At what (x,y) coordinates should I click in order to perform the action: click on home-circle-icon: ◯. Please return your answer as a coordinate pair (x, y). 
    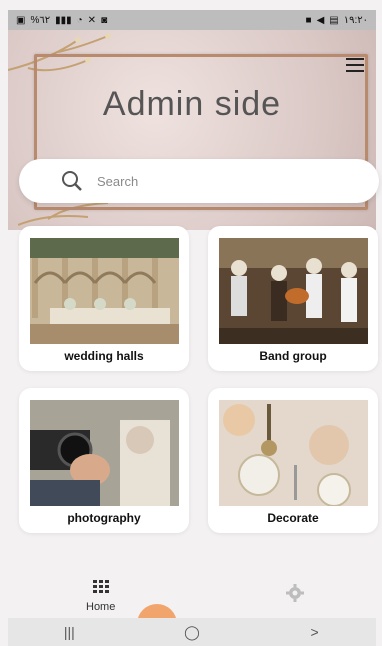
    Looking at the image, I should click on (192, 632).